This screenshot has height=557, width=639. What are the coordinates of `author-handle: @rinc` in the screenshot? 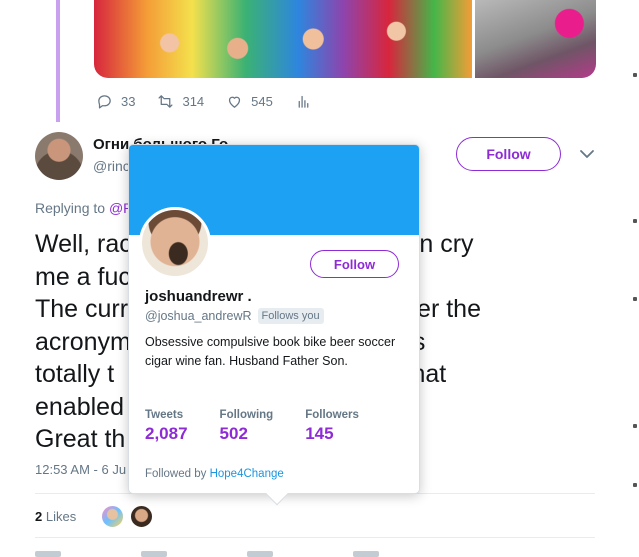 It's located at (111, 166).